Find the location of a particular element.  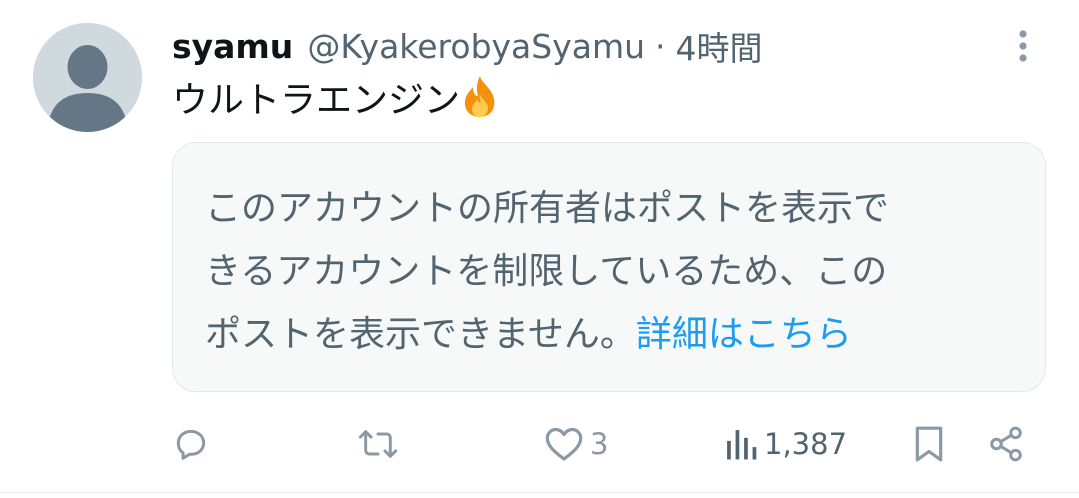

tweet-text-body: ウルトラエンジン is located at coordinates (316, 100).